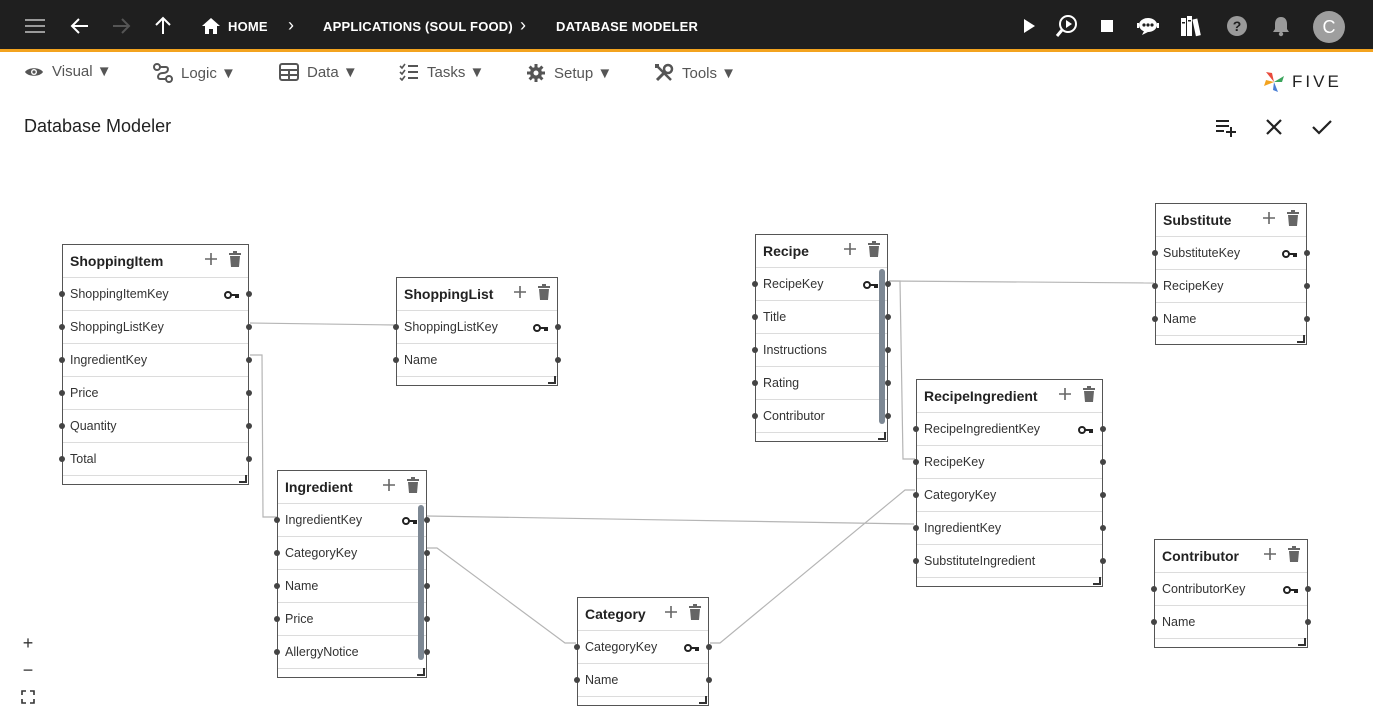 This screenshot has height=716, width=1373. Describe the element at coordinates (352, 651) in the screenshot. I see `table-field: AllergyNotice` at that location.